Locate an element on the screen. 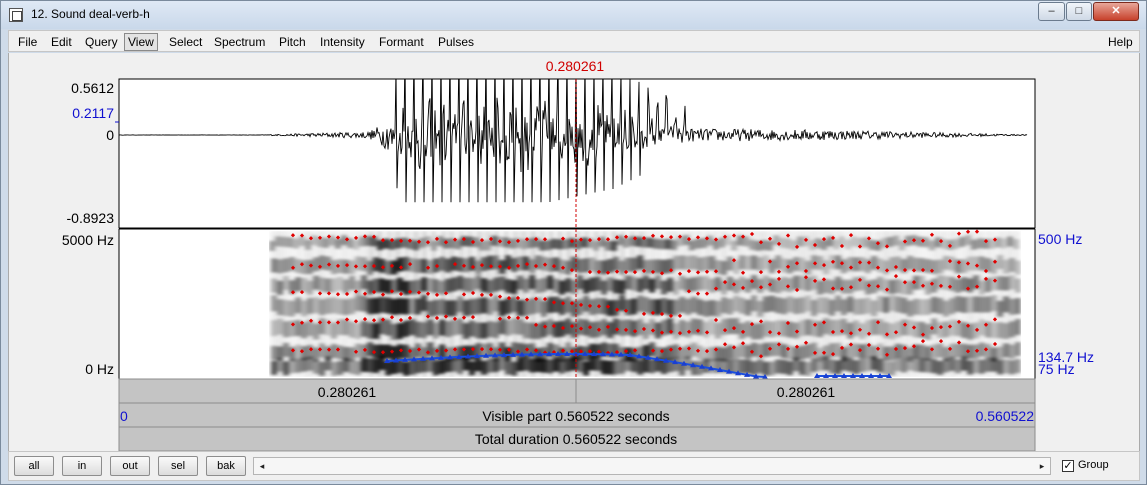 Image resolution: width=1147 pixels, height=485 pixels. waveform-max-label: 0.5612 is located at coordinates (92, 88).